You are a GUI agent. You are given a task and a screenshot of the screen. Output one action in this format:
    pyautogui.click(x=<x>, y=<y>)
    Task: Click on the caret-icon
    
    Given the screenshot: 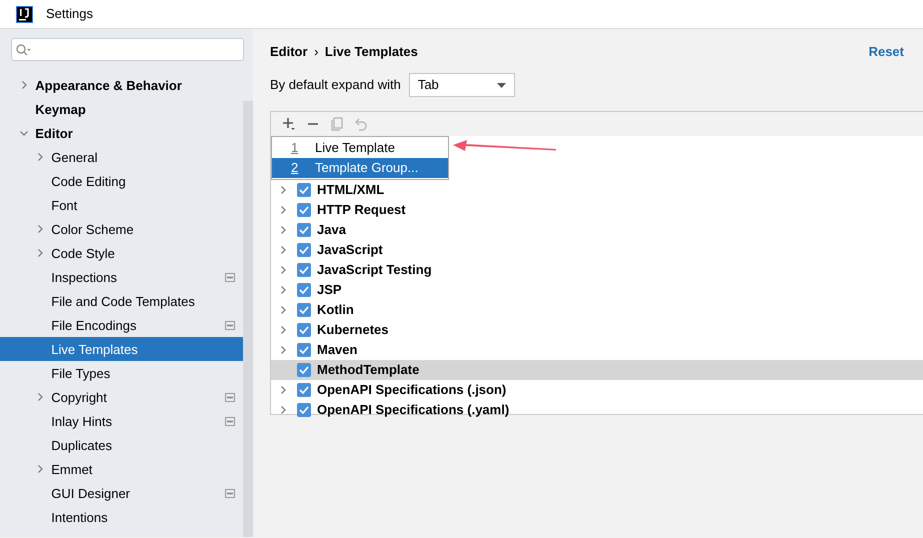 What is the action you would take?
    pyautogui.click(x=501, y=85)
    